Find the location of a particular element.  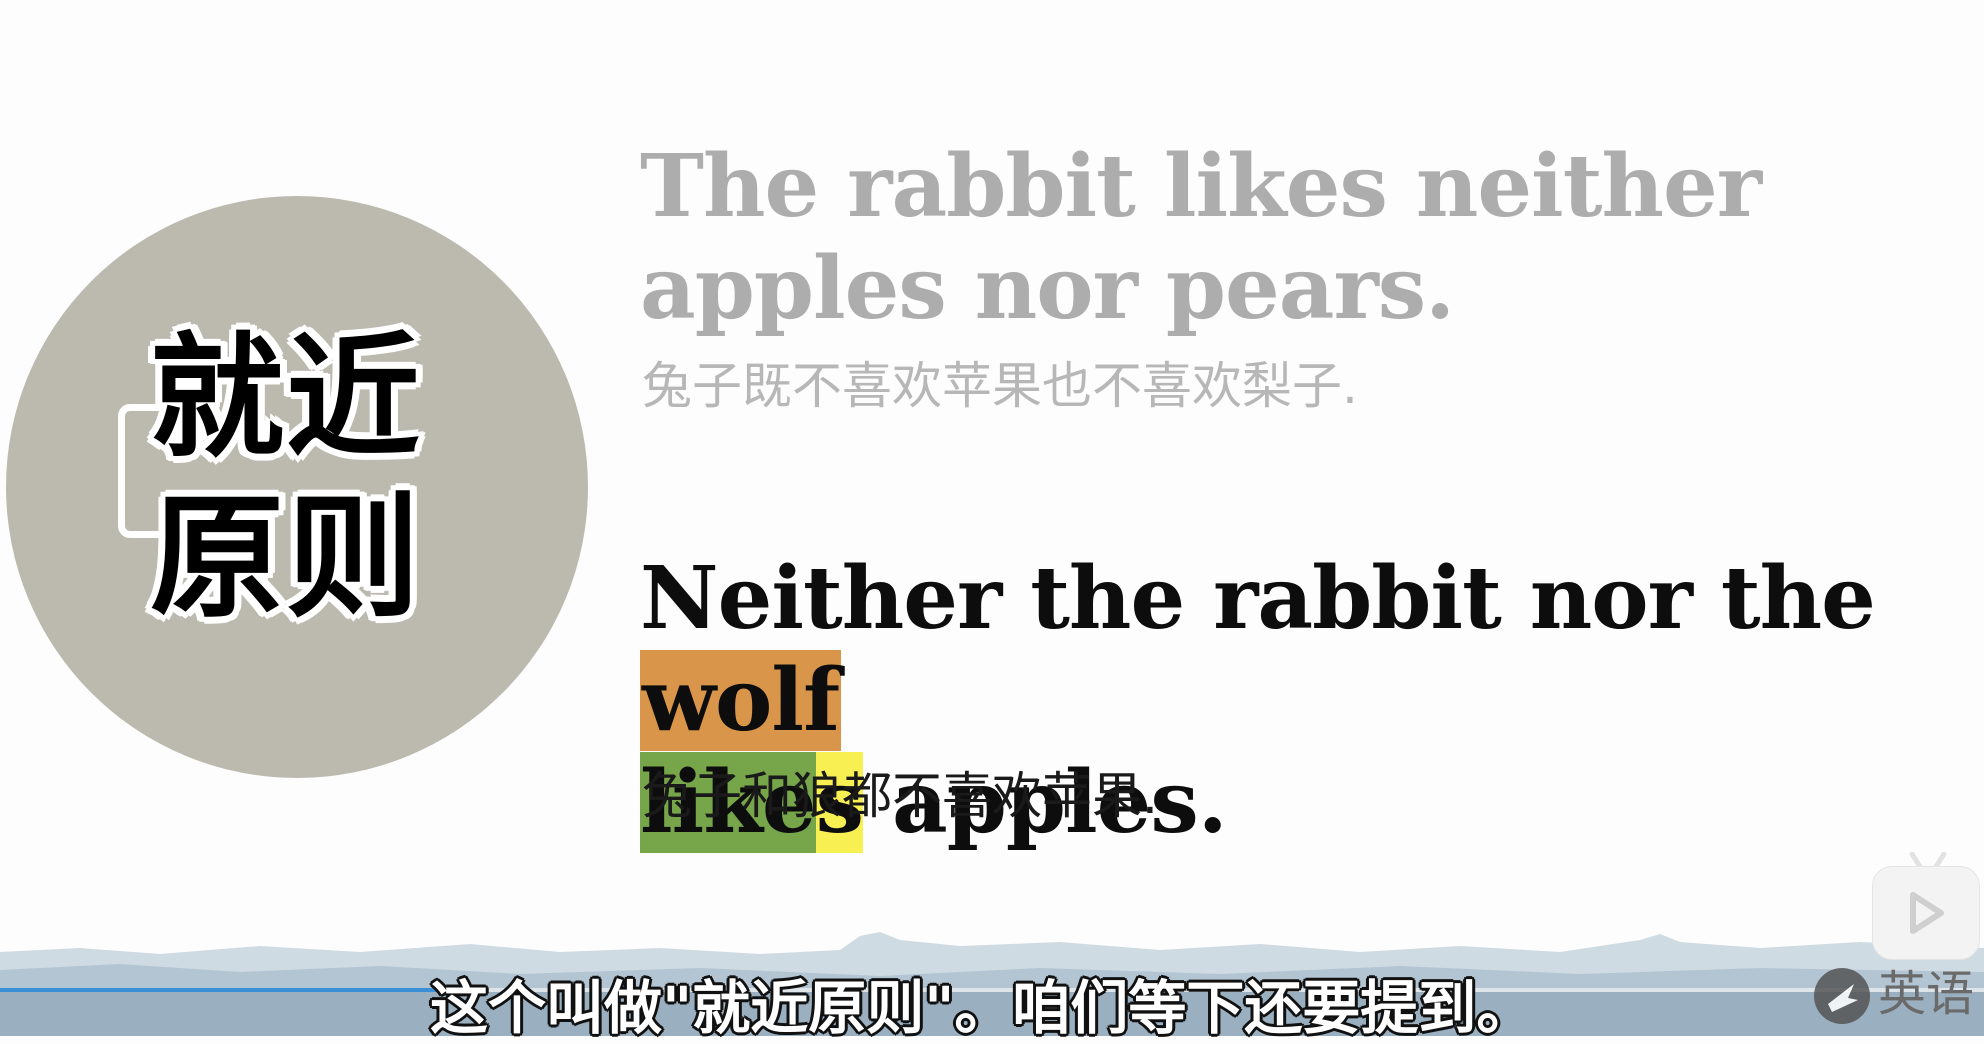

topic-title: 就近 原则 is located at coordinates (300, 478).